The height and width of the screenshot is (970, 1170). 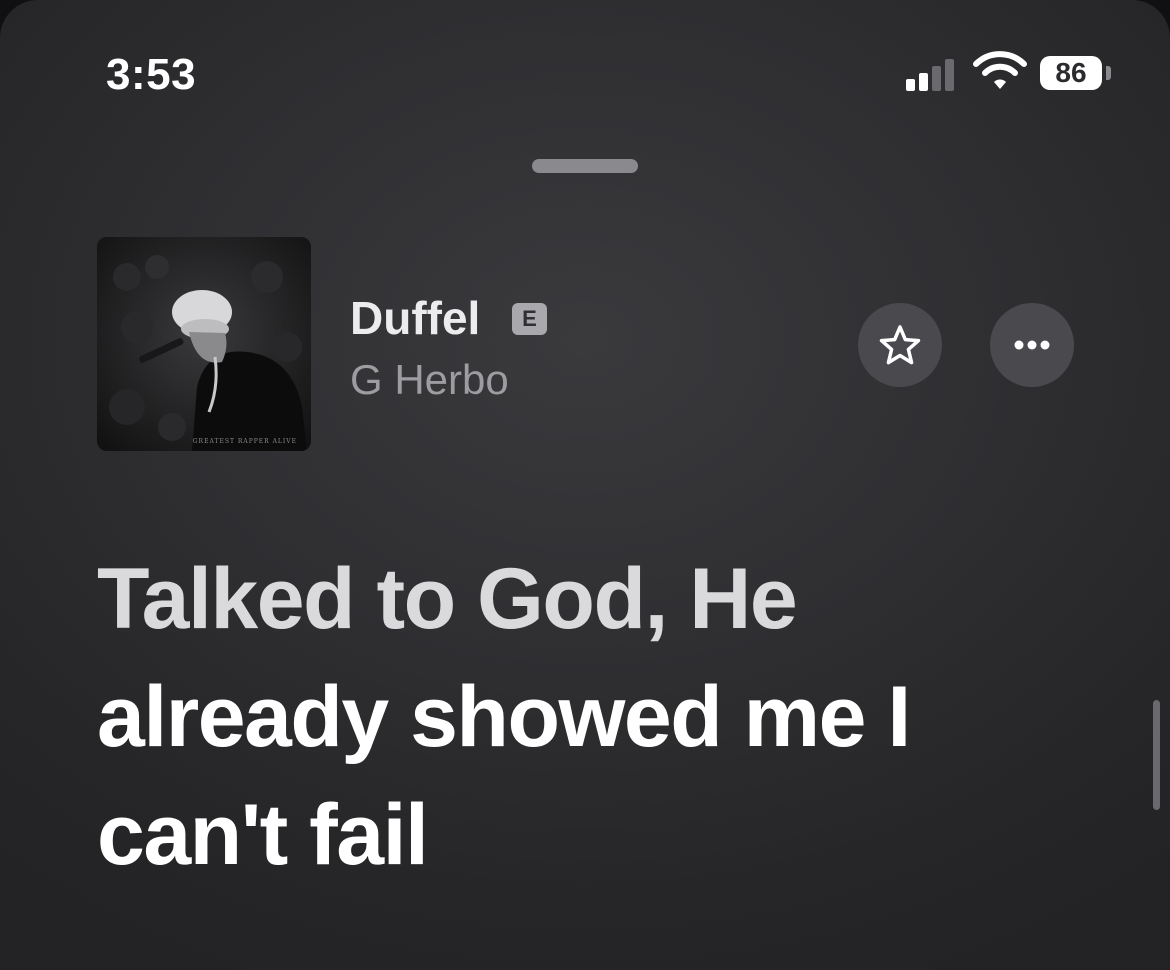 I want to click on scroll-indicator, so click(x=1156, y=755).